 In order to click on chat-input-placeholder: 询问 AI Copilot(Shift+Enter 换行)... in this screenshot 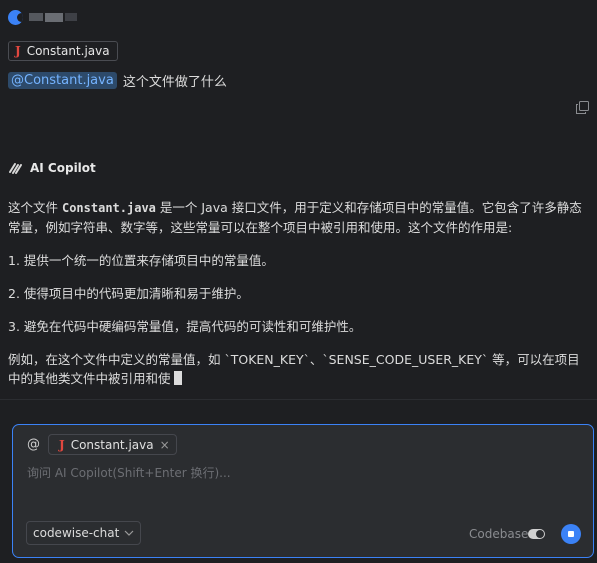, I will do `click(129, 472)`.